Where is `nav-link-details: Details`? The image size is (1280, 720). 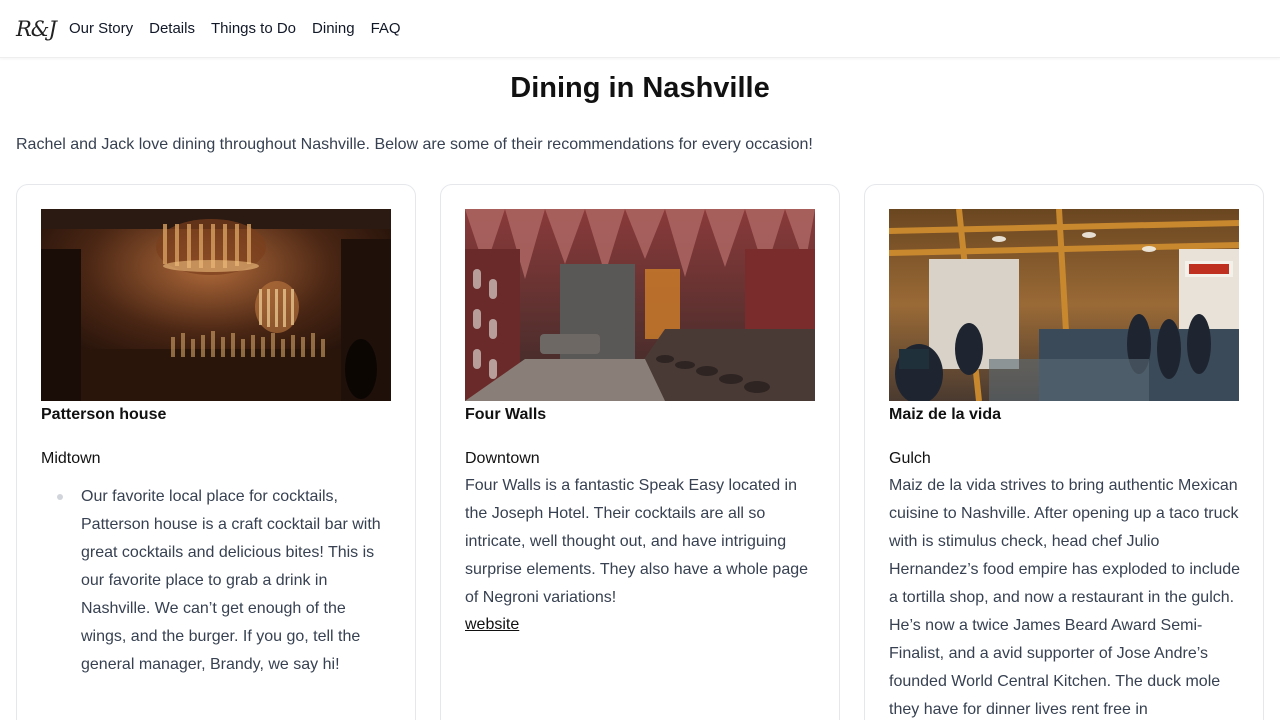
nav-link-details: Details is located at coordinates (172, 28).